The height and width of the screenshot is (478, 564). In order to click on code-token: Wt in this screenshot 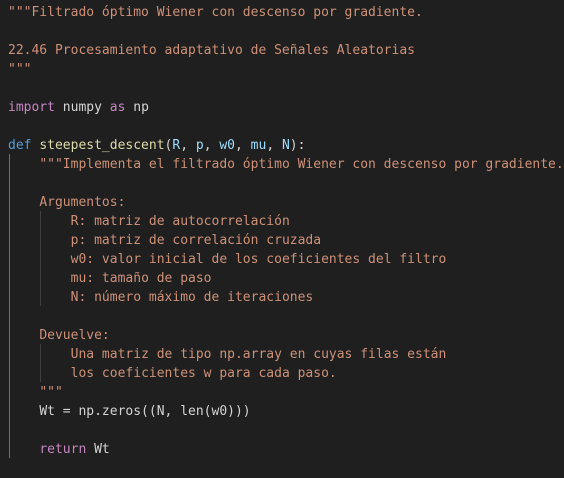, I will do `click(98, 449)`.